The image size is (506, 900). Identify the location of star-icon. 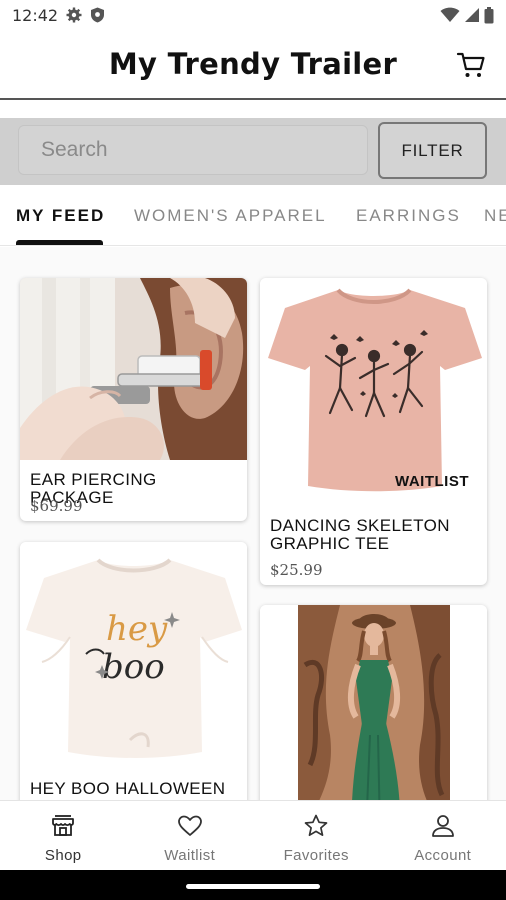
(316, 825).